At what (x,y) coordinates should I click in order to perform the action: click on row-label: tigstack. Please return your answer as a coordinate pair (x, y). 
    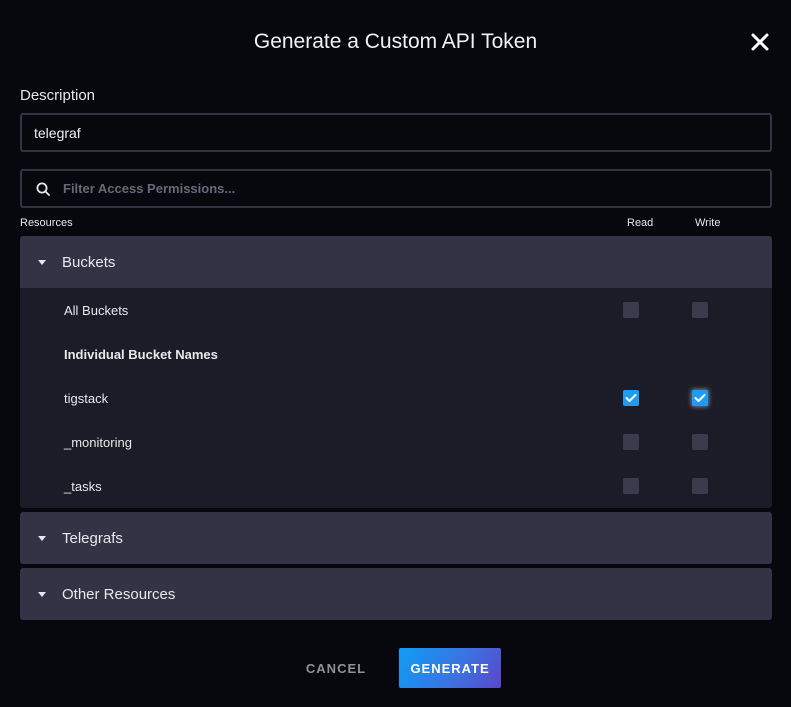
    Looking at the image, I should click on (86, 398).